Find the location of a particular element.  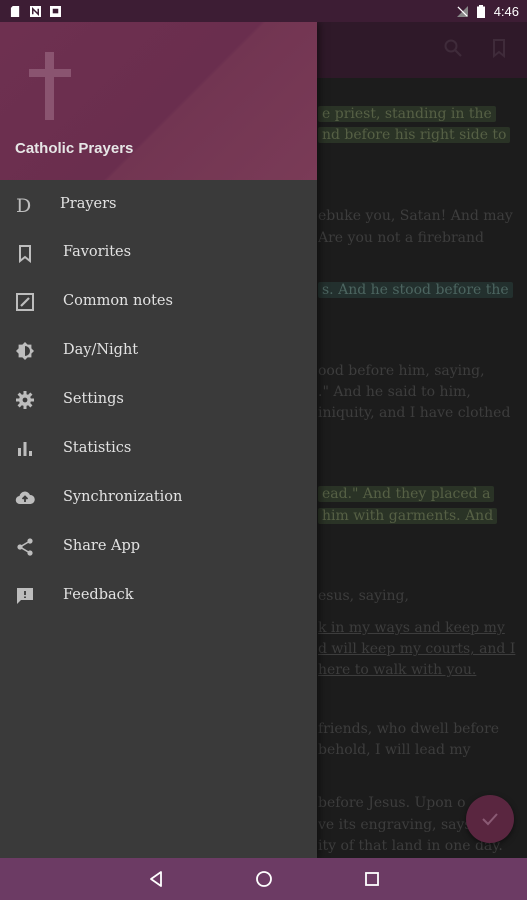

text-line: esus, saying, is located at coordinates (363, 596).